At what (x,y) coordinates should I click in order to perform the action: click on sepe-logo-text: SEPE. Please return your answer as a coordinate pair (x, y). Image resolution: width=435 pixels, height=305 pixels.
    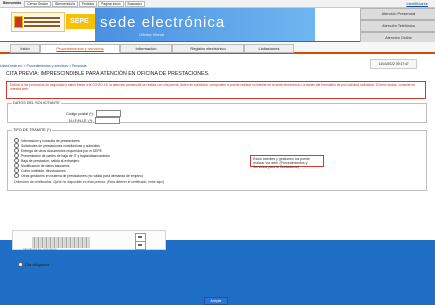
    Looking at the image, I should click on (79, 21).